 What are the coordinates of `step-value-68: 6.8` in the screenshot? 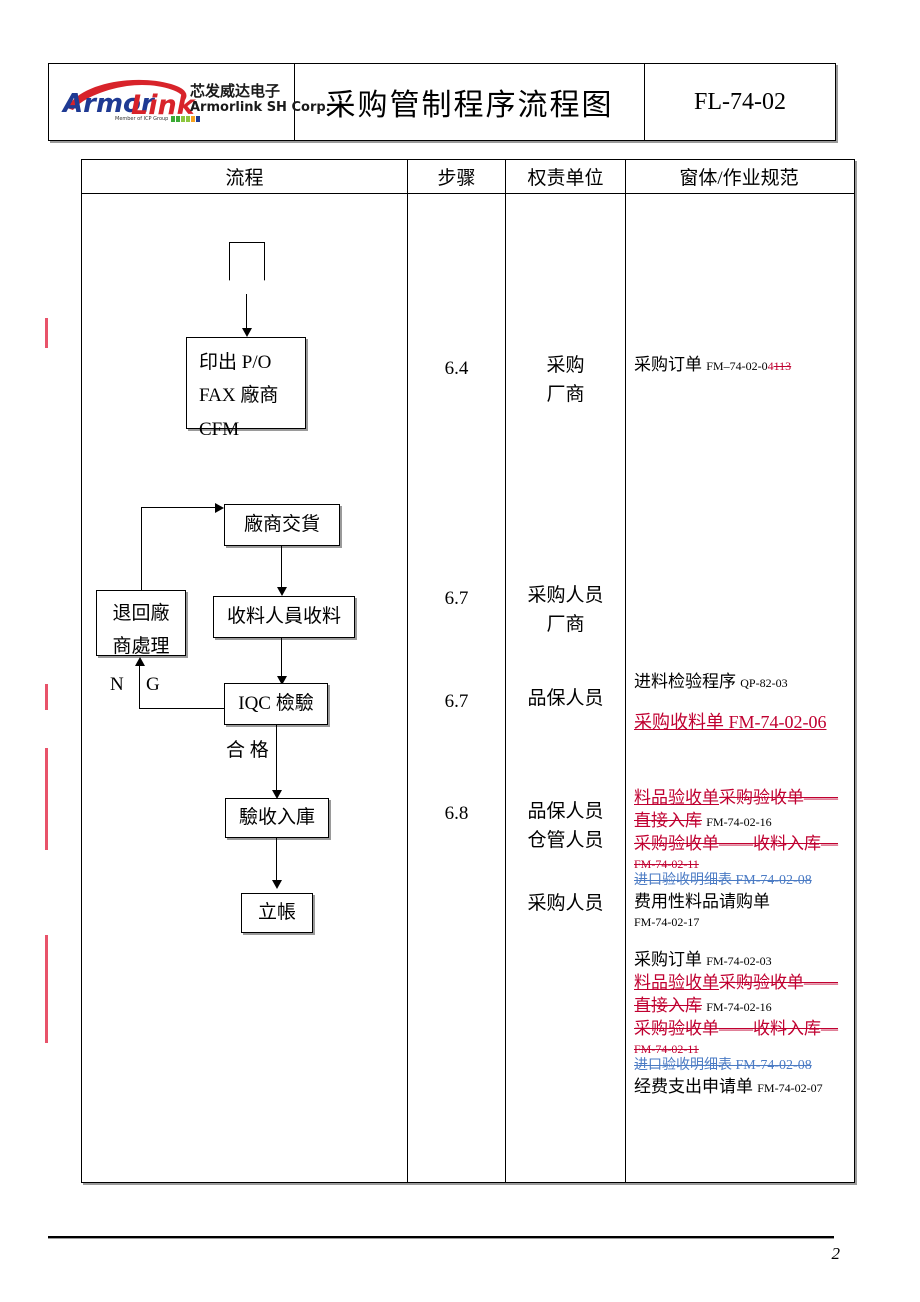 It's located at (456, 813).